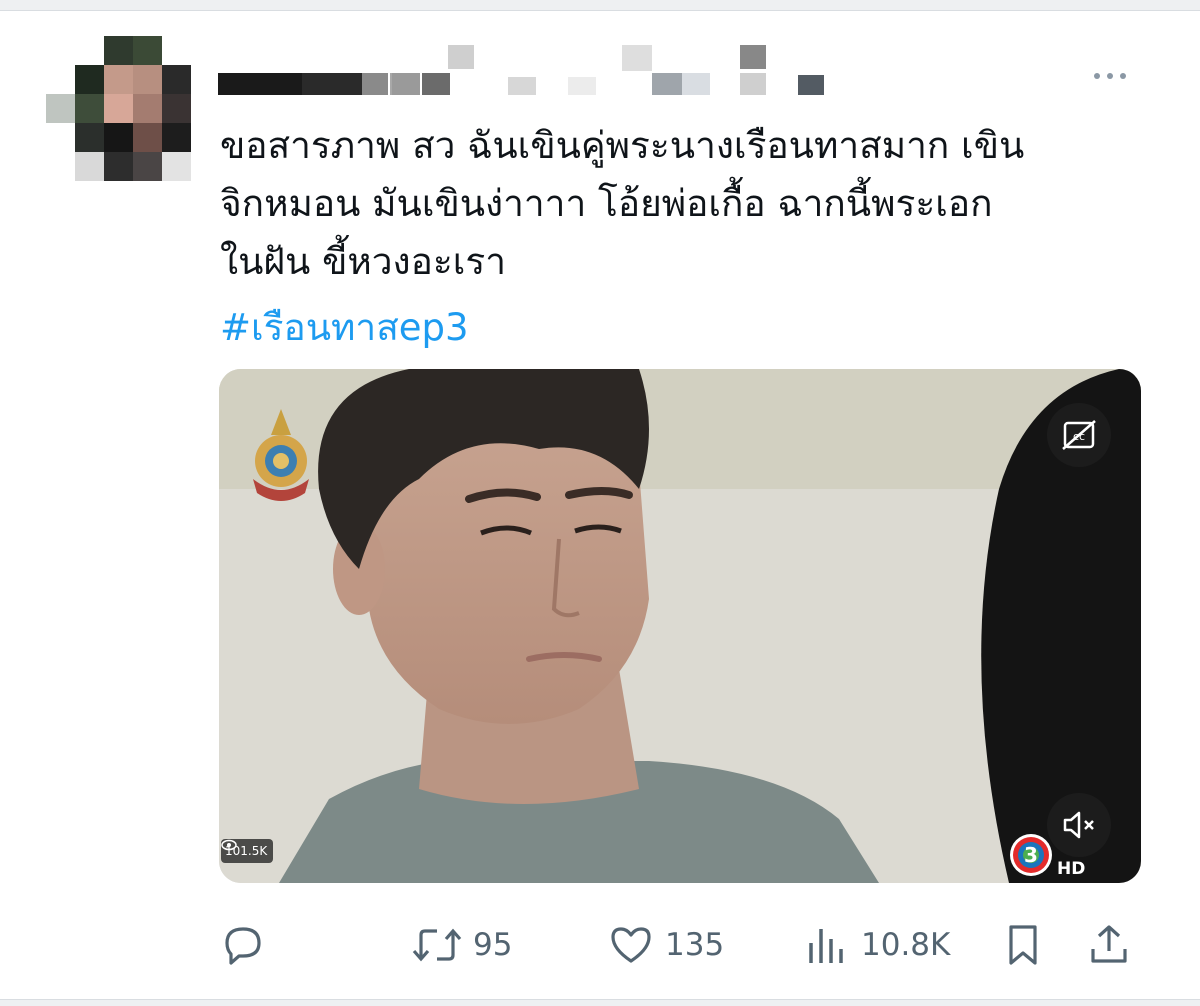 The height and width of the screenshot is (1006, 1200). Describe the element at coordinates (344, 328) in the screenshot. I see `hashtag-link: #เรือนทาสep3` at that location.